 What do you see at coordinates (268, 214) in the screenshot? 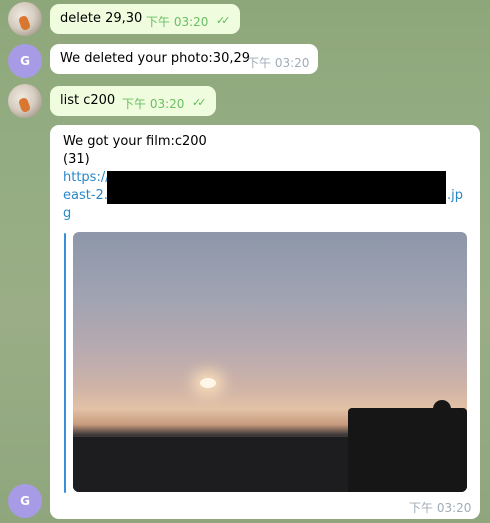
I see `message-link-end: g` at bounding box center [268, 214].